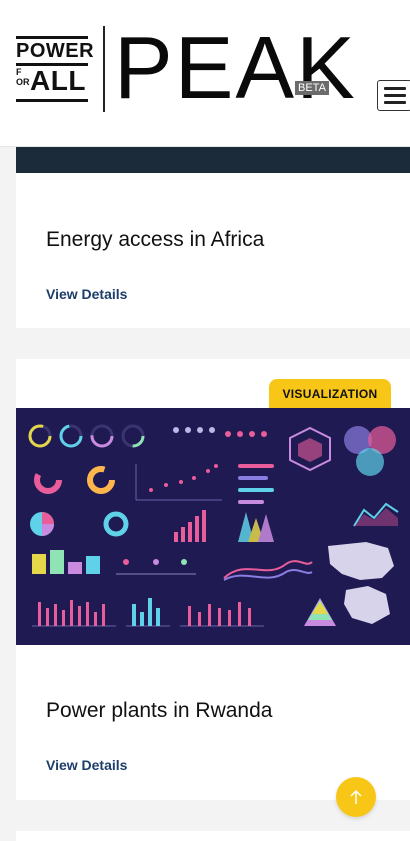 The width and height of the screenshot is (410, 841). I want to click on logo-for-text: F, so click(19, 72).